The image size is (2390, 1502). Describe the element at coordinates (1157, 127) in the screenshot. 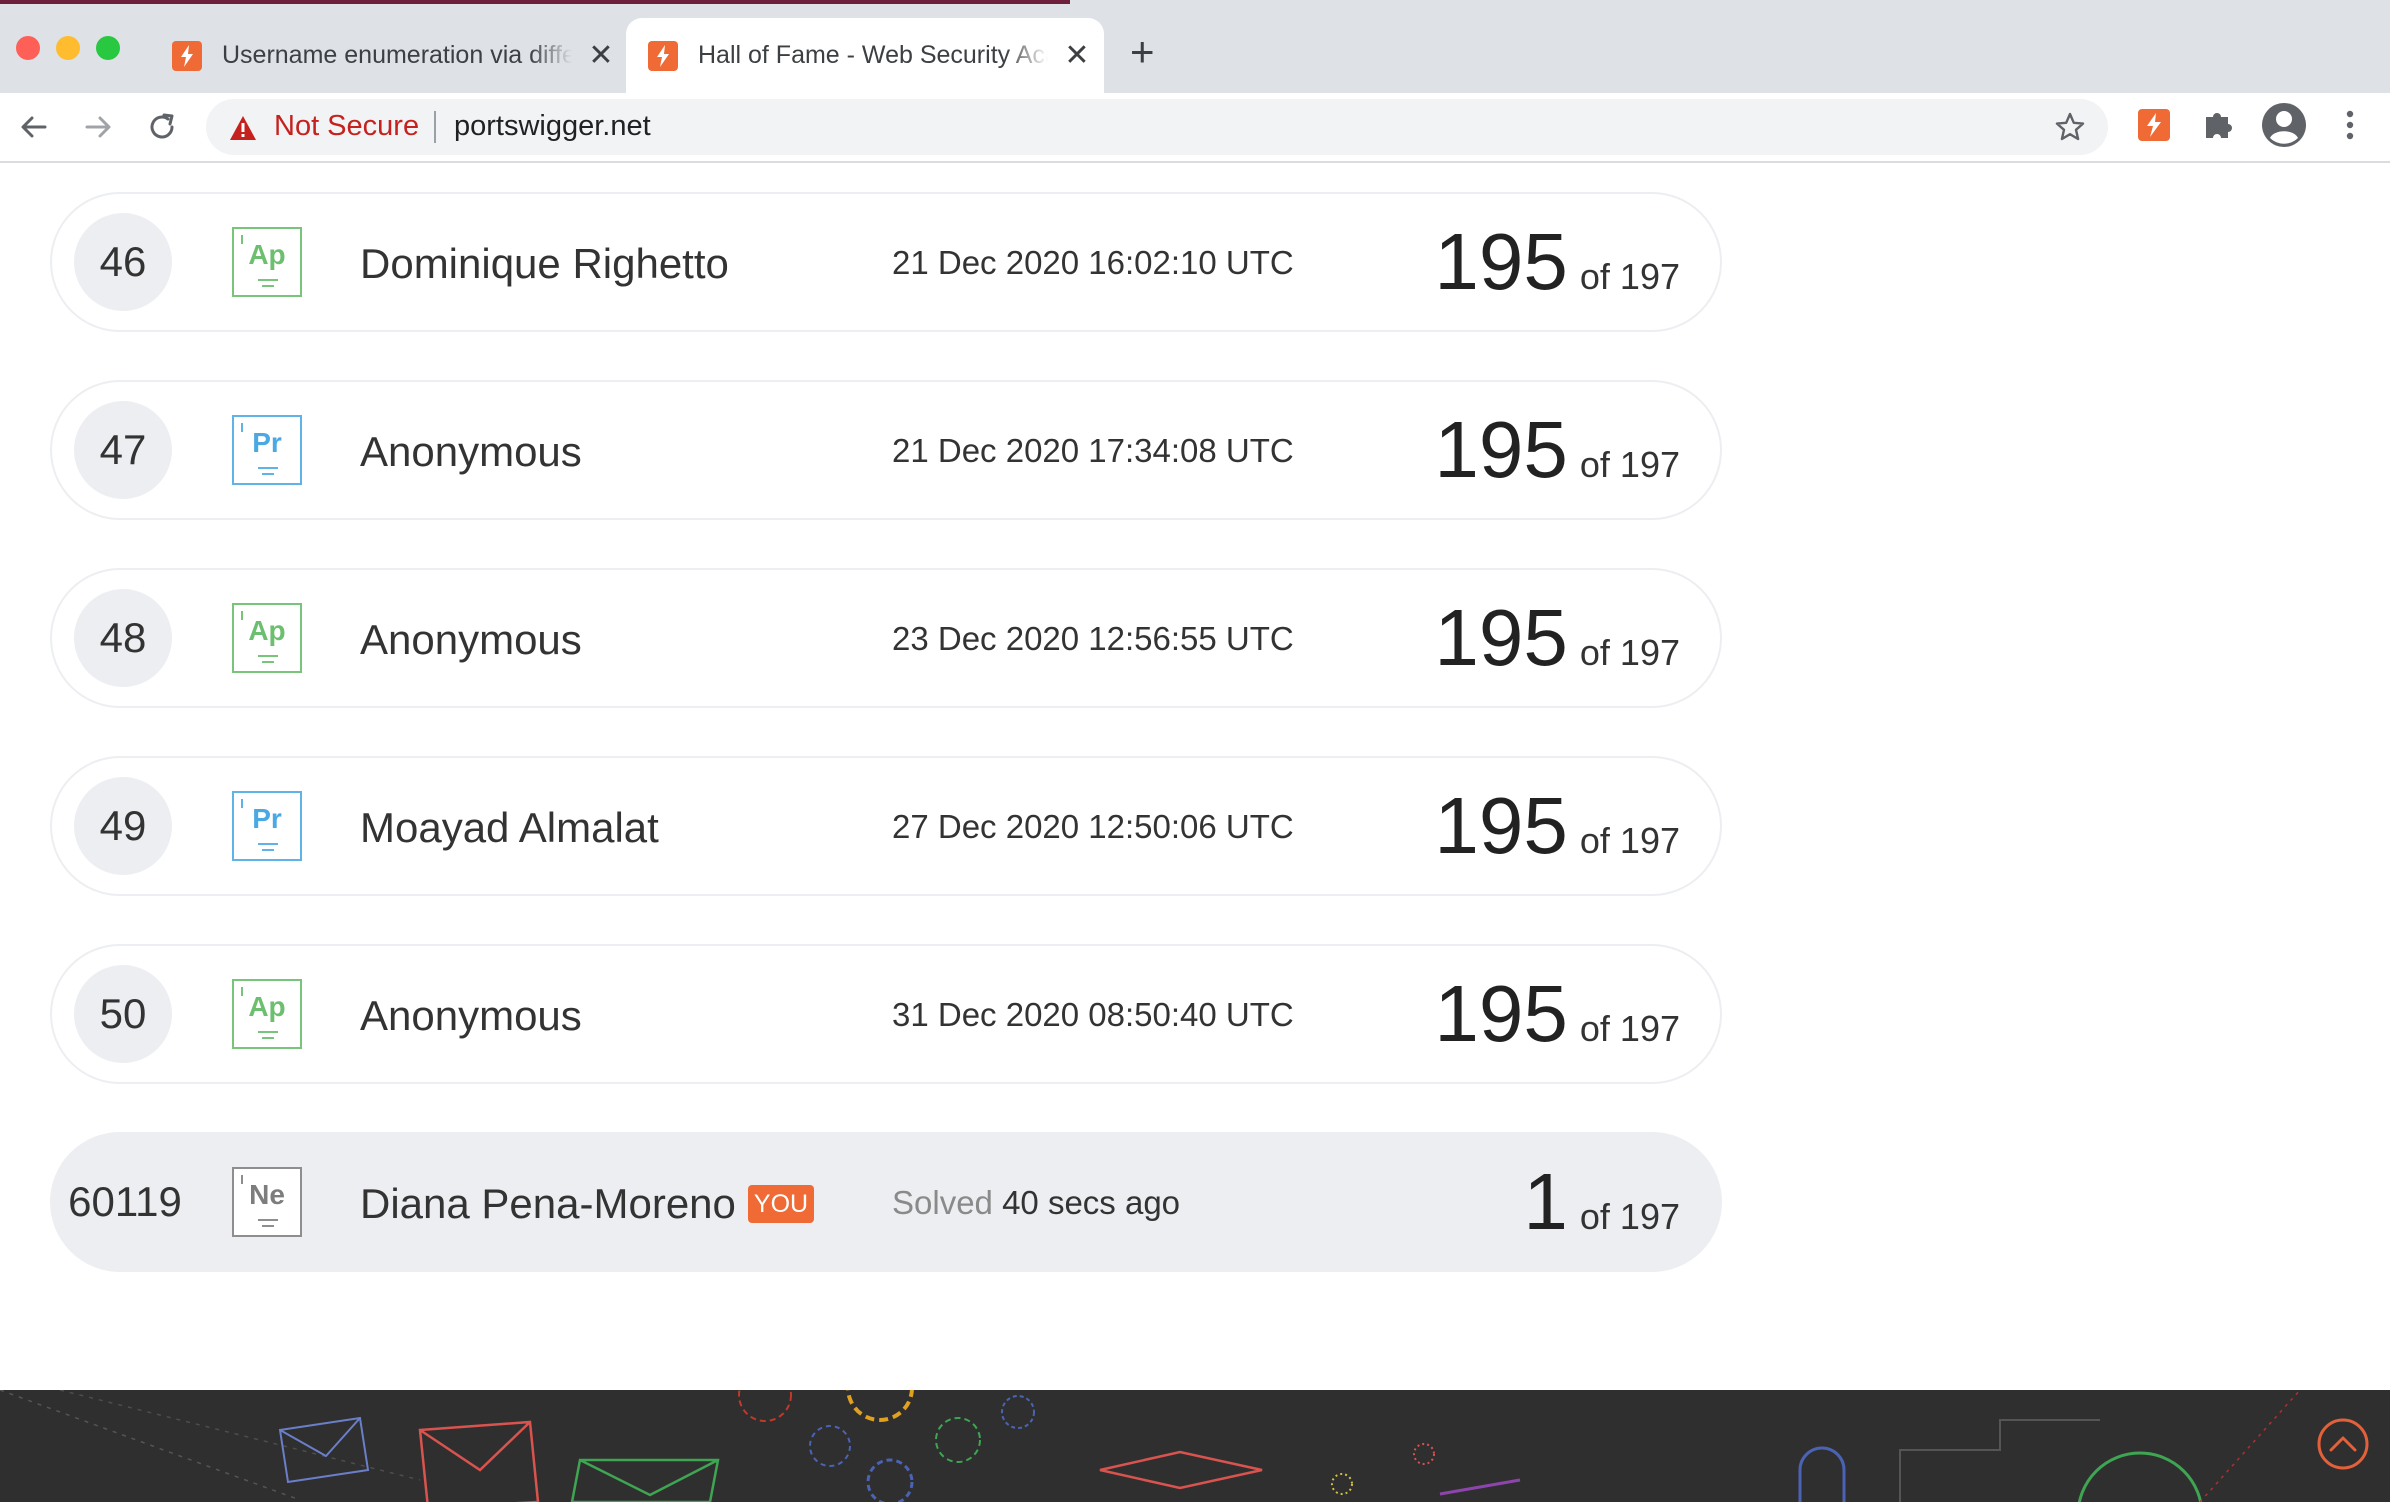

I see `address-bar: Not Secure portswigger.net` at that location.